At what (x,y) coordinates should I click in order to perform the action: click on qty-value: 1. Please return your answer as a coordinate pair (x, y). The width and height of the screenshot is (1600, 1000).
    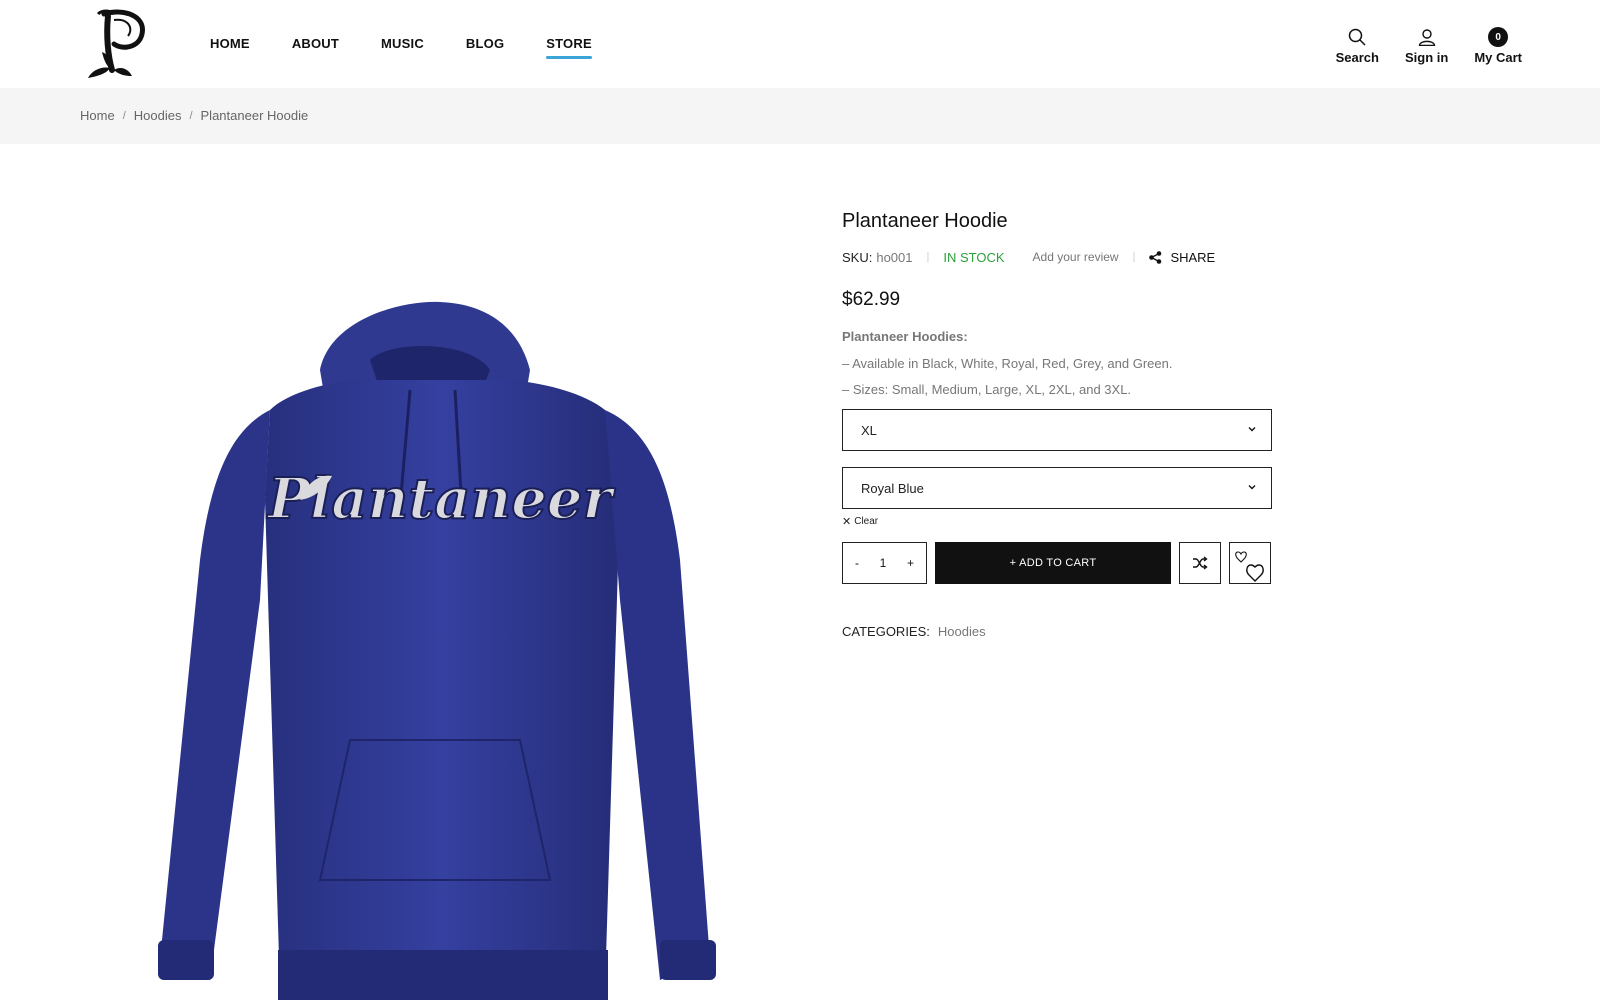
    Looking at the image, I should click on (883, 563).